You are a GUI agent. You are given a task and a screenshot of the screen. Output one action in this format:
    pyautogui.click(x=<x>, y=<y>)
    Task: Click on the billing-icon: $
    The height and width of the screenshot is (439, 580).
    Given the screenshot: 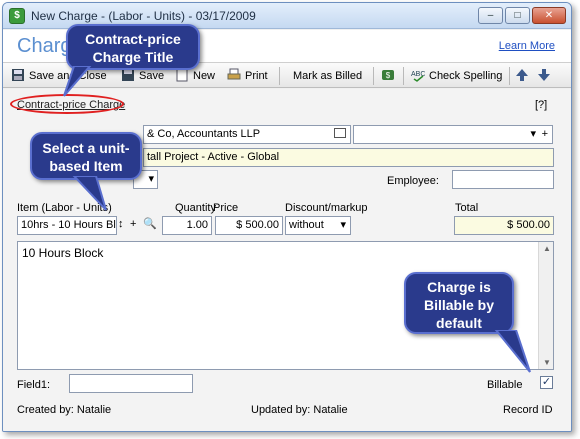 What is the action you would take?
    pyautogui.click(x=388, y=75)
    